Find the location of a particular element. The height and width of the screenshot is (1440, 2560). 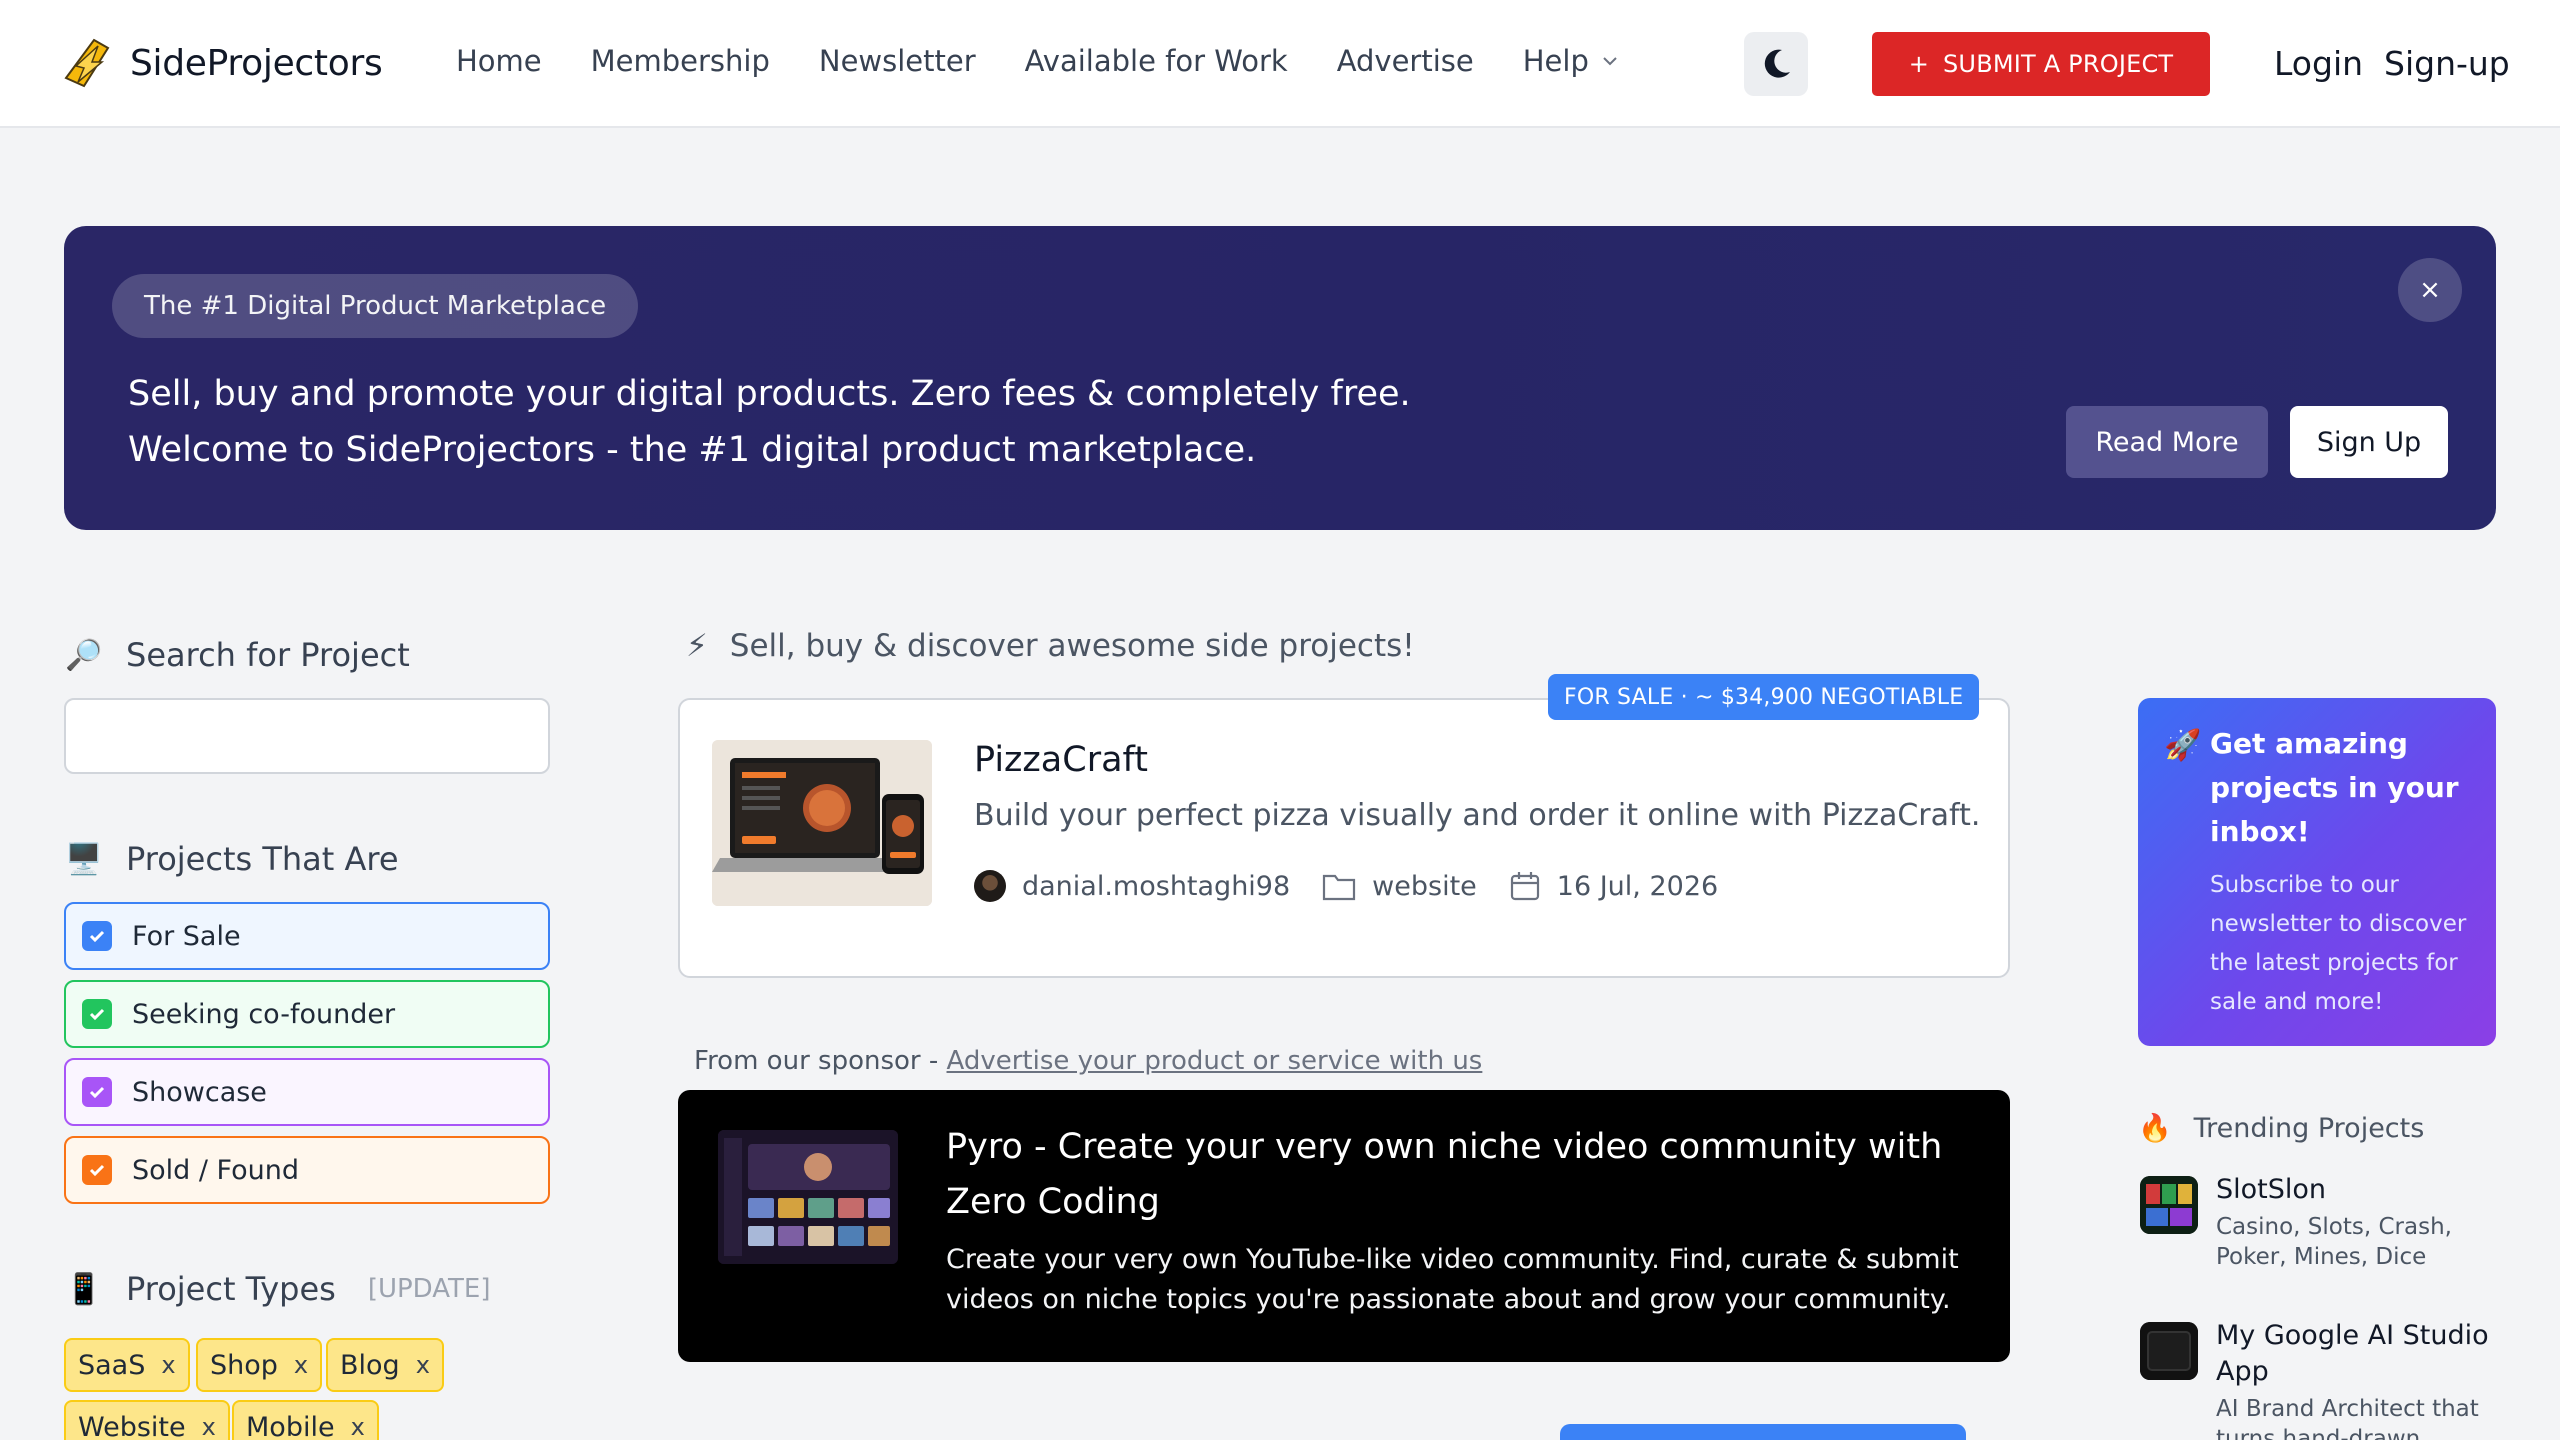

chip-label: Shop is located at coordinates (244, 1365).